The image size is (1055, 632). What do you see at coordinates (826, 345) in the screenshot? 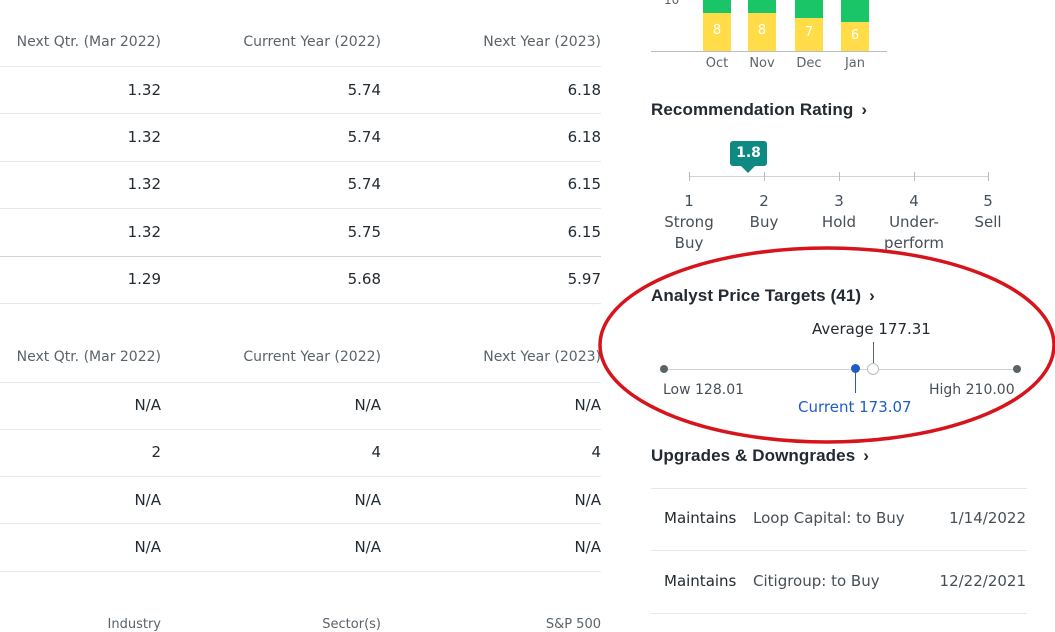
I see `red-annotation-ellipse` at bounding box center [826, 345].